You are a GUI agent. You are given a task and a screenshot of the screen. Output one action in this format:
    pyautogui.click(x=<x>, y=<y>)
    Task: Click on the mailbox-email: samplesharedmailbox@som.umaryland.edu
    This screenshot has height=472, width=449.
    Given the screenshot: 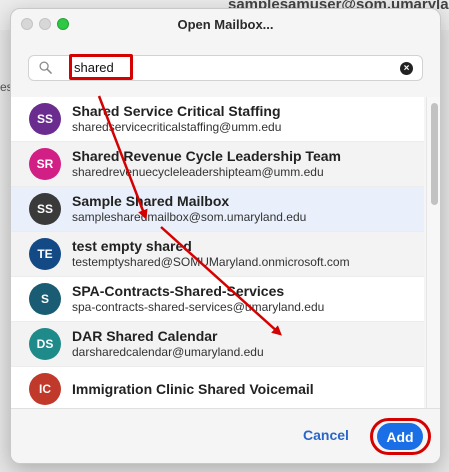 What is the action you would take?
    pyautogui.click(x=189, y=217)
    